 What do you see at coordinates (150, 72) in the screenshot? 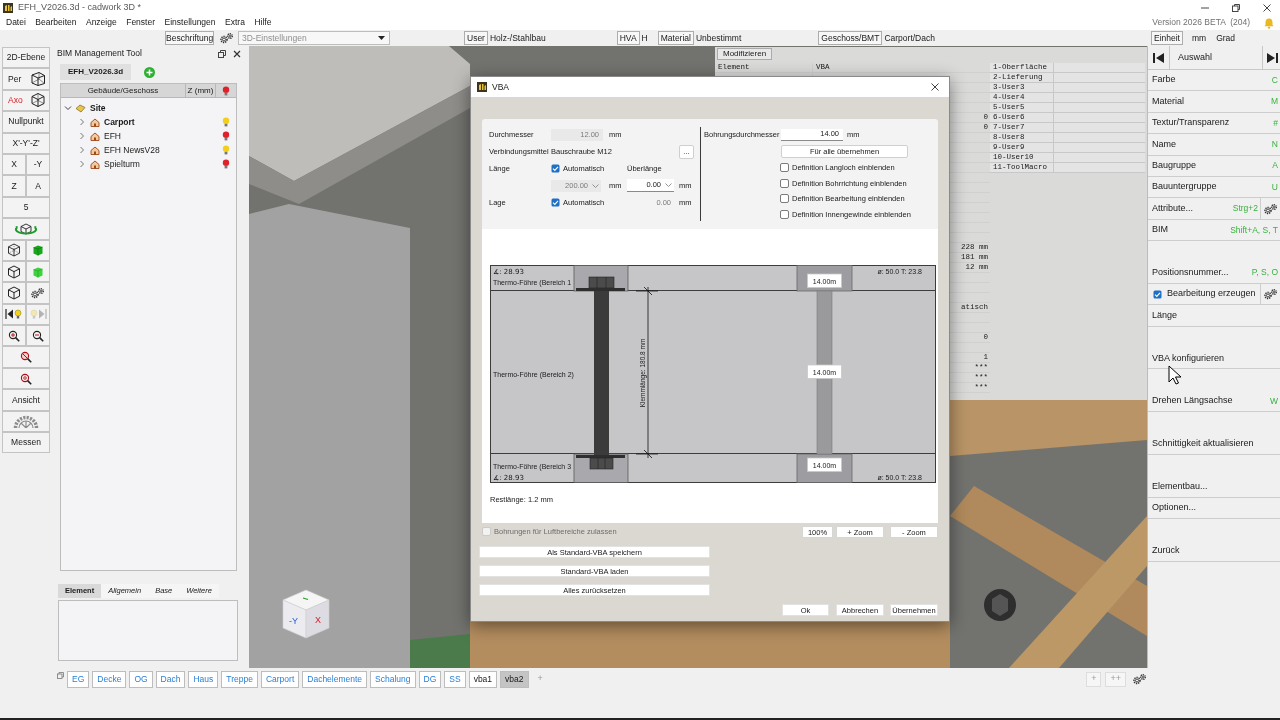
I see `add-icon` at bounding box center [150, 72].